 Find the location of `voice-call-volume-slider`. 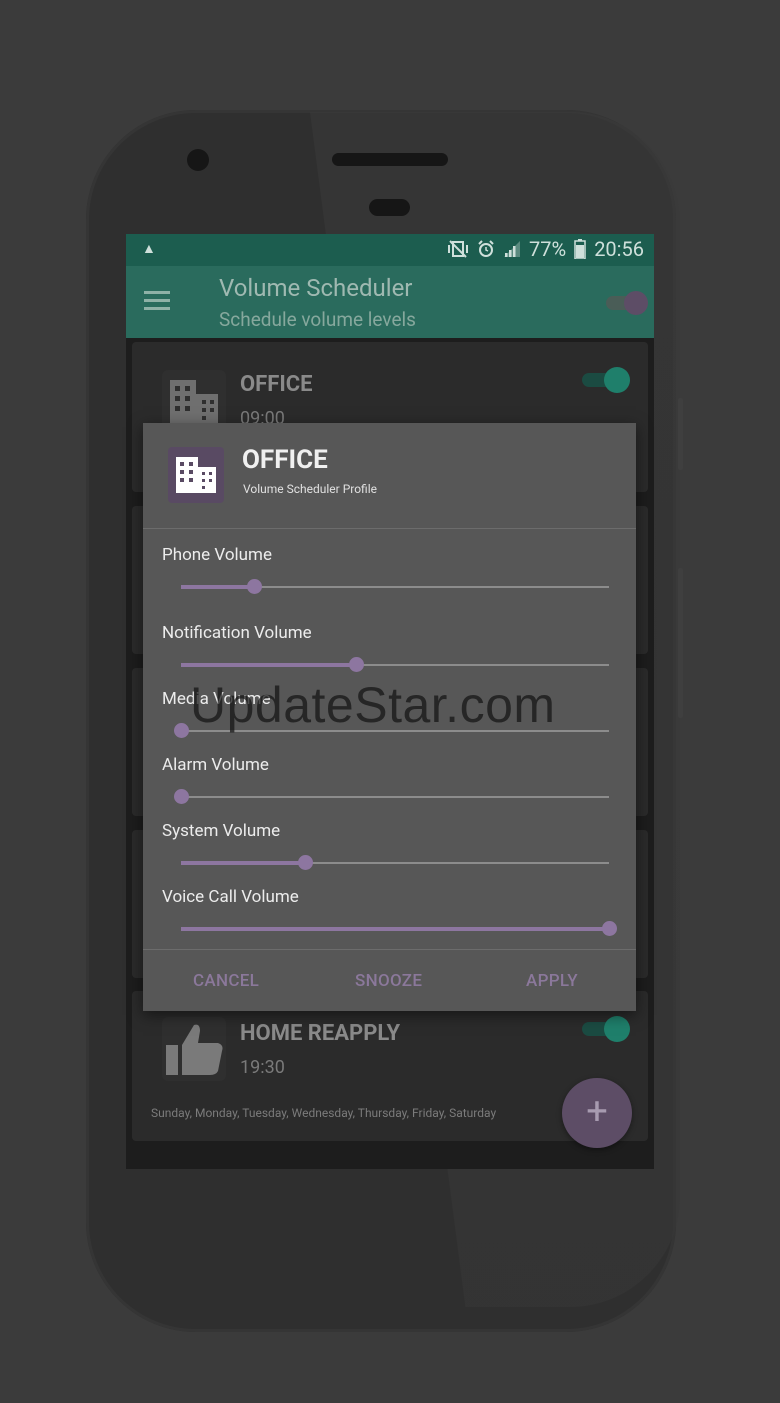

voice-call-volume-slider is located at coordinates (399, 929).